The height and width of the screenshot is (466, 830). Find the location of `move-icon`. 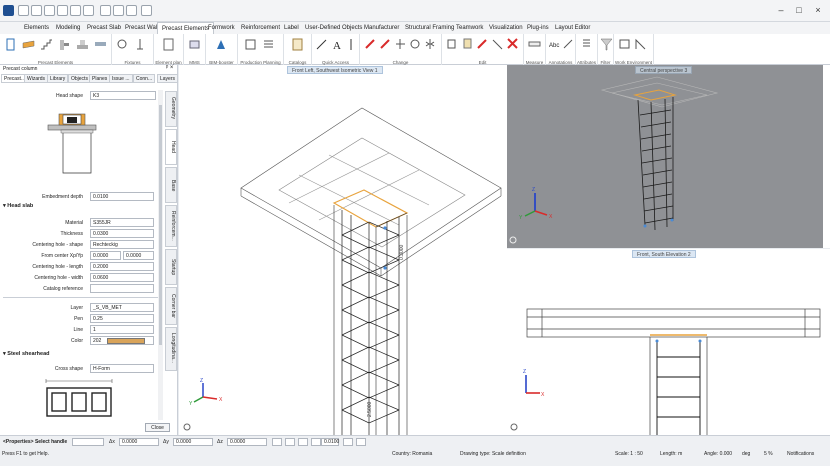

move-icon is located at coordinates (400, 44).